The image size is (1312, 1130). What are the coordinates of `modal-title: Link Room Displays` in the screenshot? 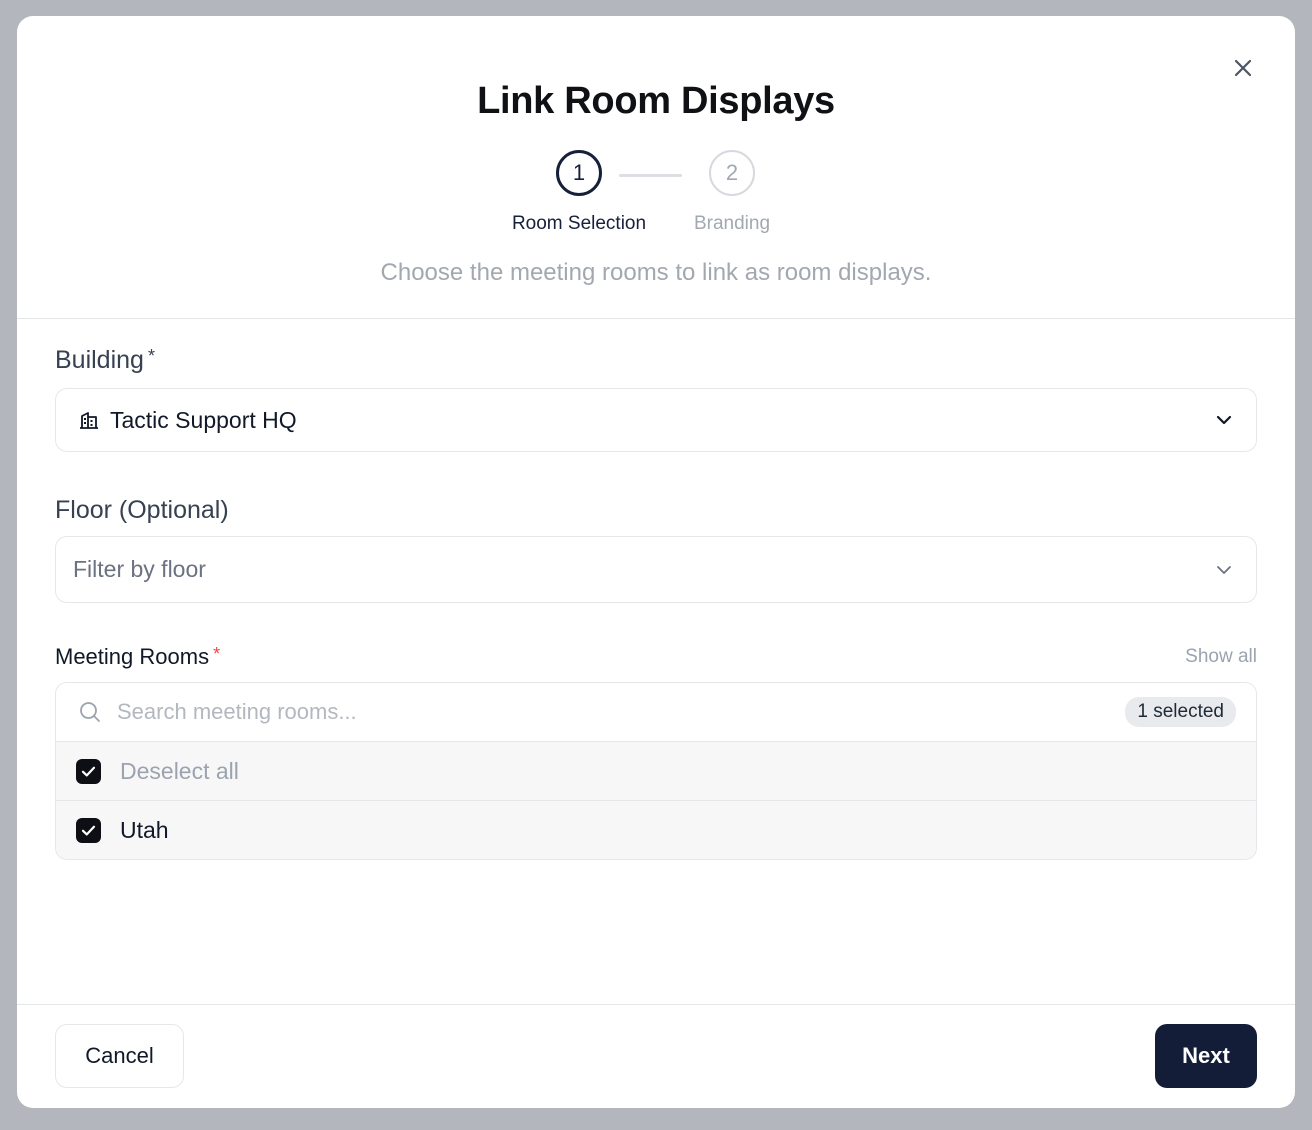 It's located at (656, 101).